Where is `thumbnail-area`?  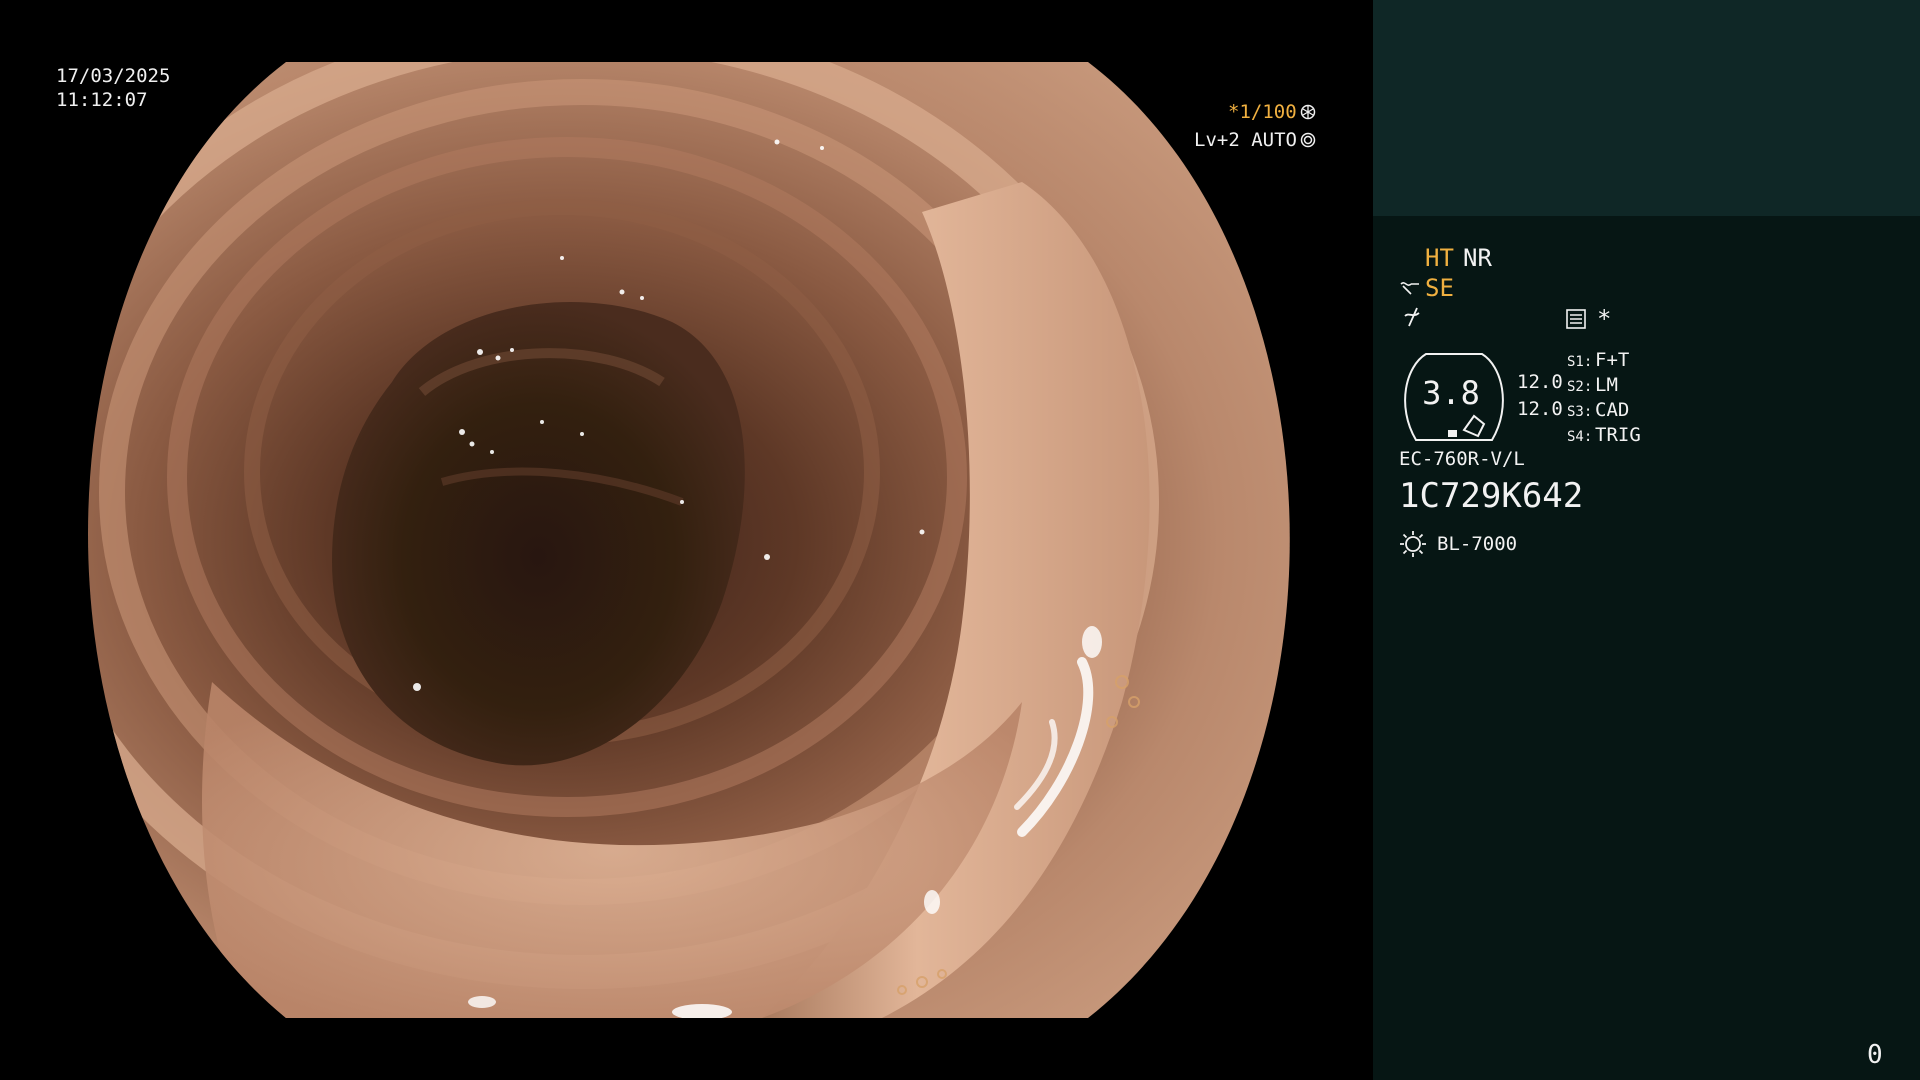
thumbnail-area is located at coordinates (1646, 108).